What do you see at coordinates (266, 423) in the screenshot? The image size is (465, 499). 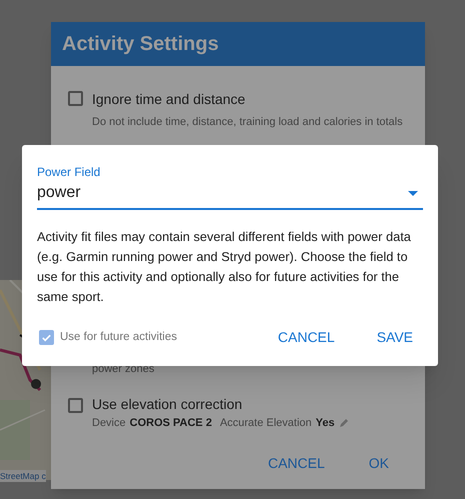 I see `accuracy-label: Accurate Elevation` at bounding box center [266, 423].